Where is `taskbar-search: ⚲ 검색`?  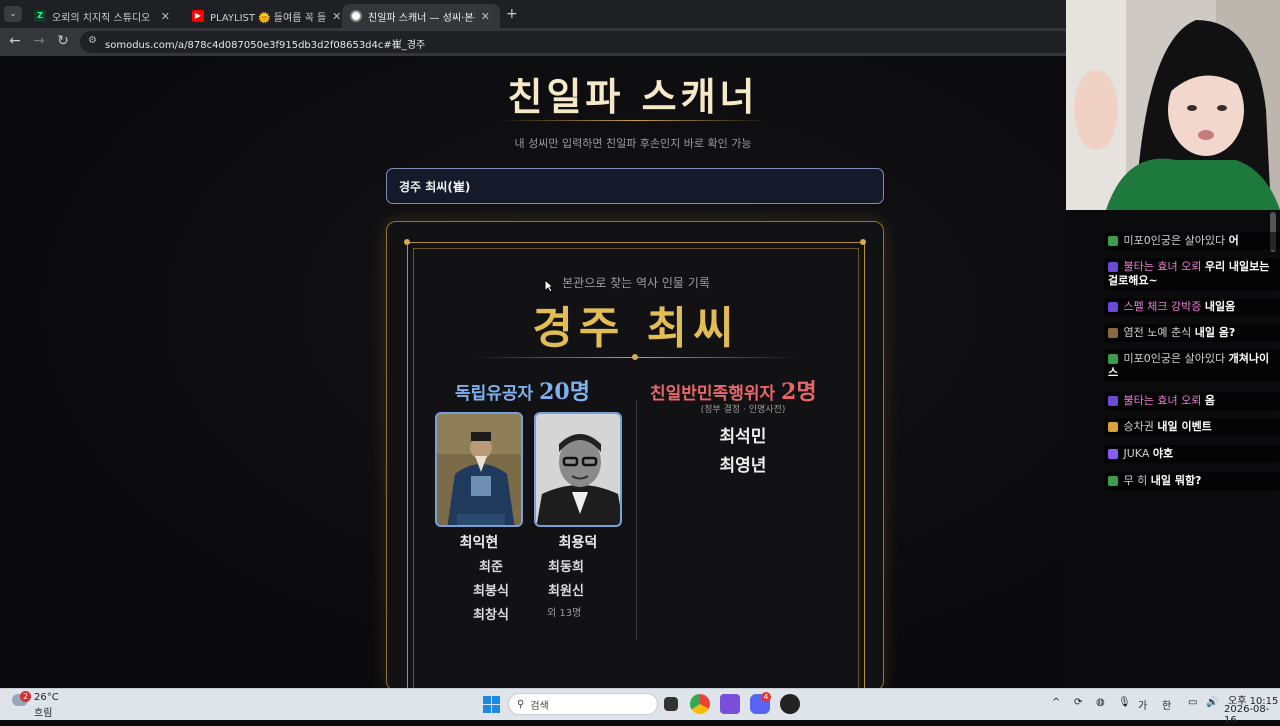 taskbar-search: ⚲ 검색 is located at coordinates (583, 704).